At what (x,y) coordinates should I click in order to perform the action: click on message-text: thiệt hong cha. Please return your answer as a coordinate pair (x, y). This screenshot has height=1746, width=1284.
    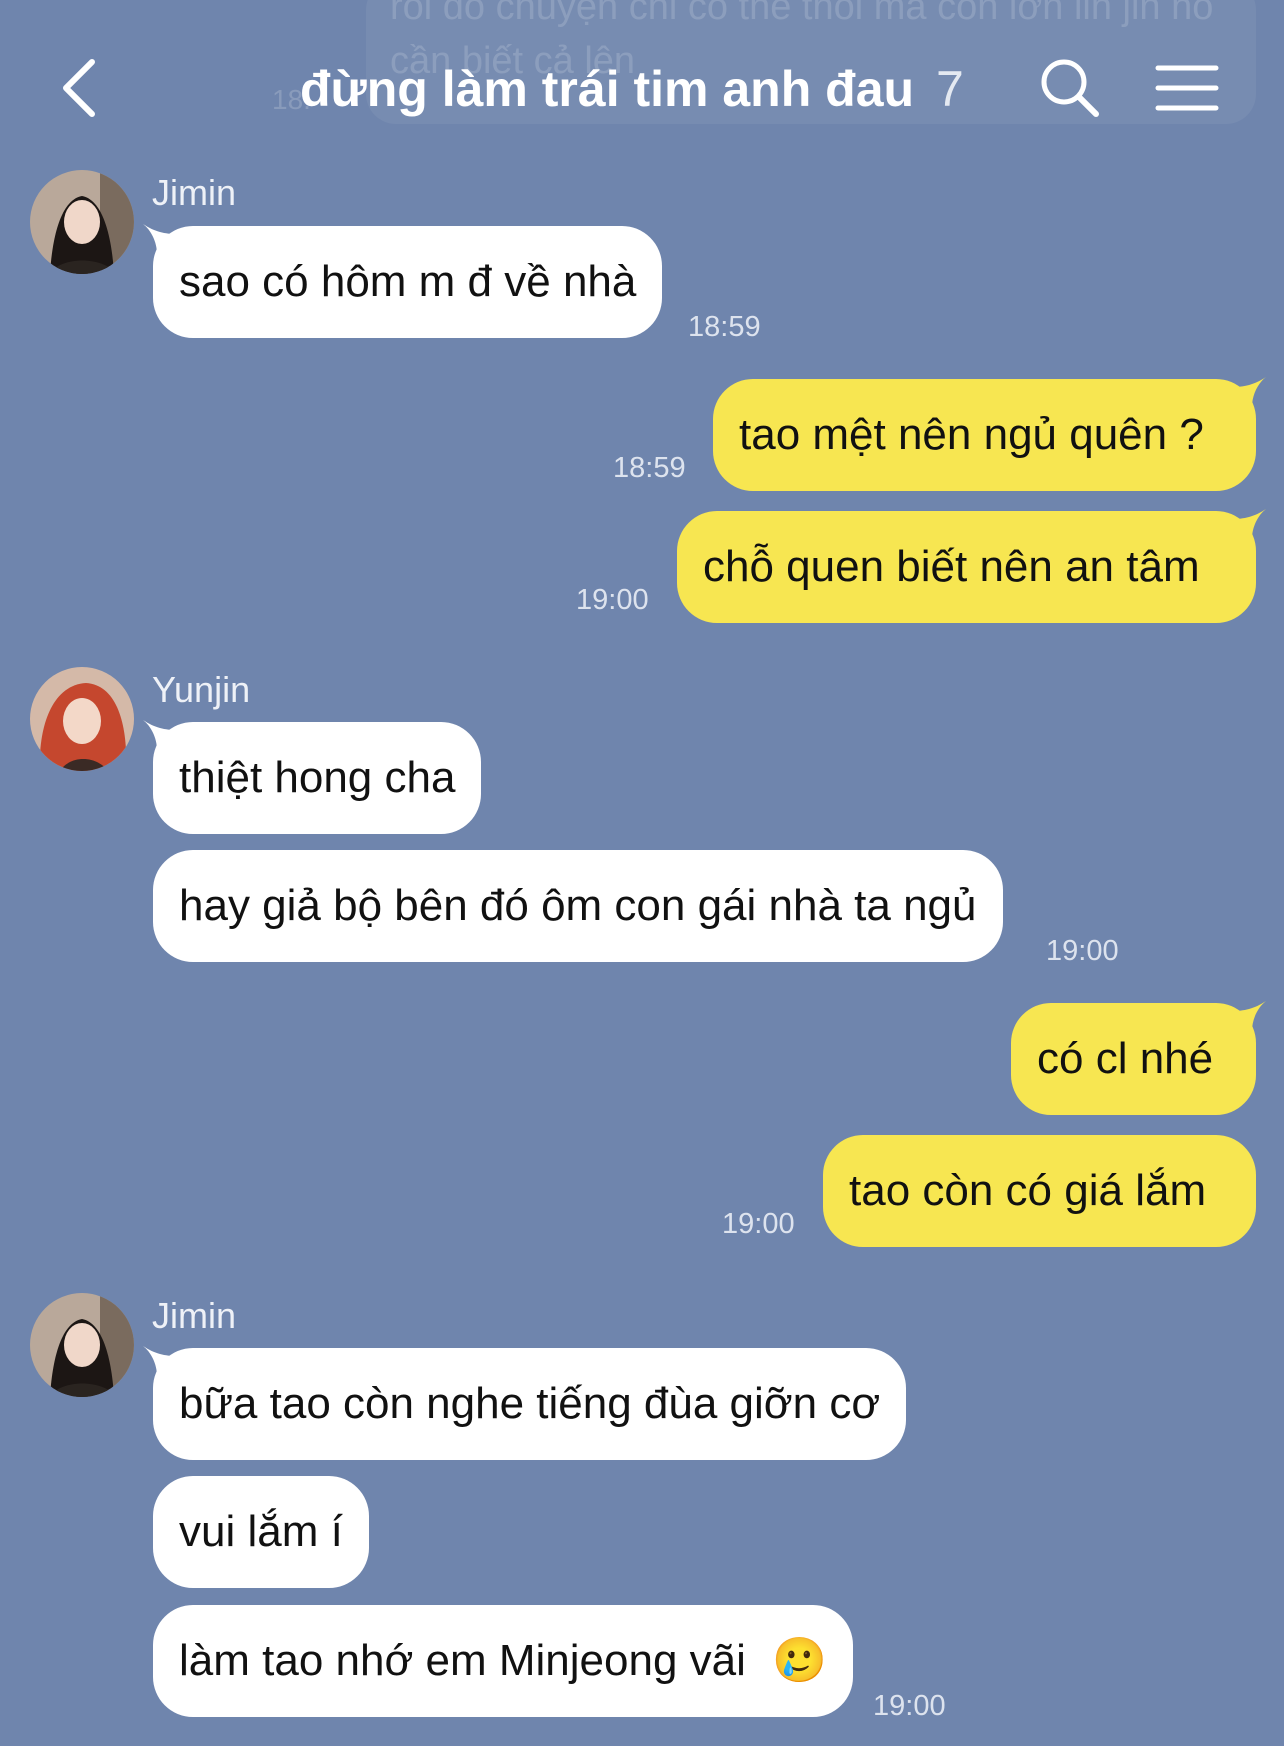
    Looking at the image, I should click on (317, 777).